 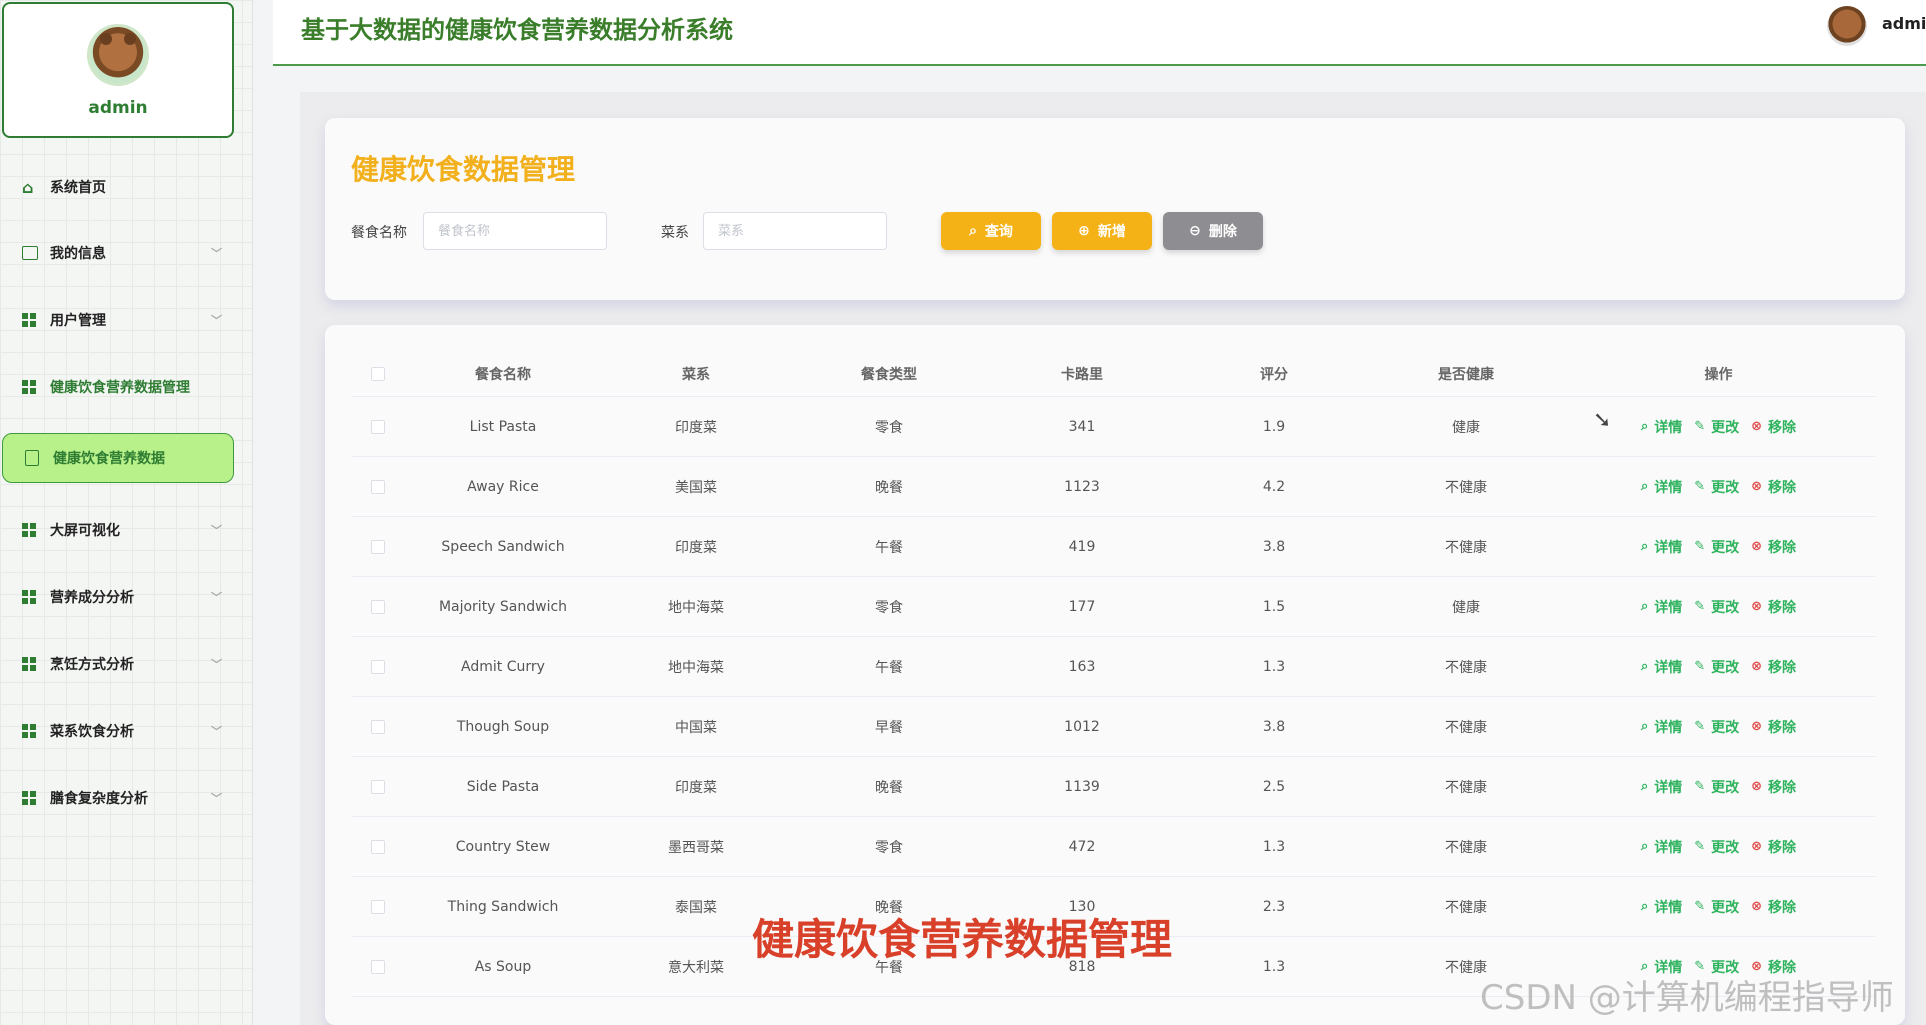 What do you see at coordinates (503, 374) in the screenshot?
I see `column-header: 餐食名称` at bounding box center [503, 374].